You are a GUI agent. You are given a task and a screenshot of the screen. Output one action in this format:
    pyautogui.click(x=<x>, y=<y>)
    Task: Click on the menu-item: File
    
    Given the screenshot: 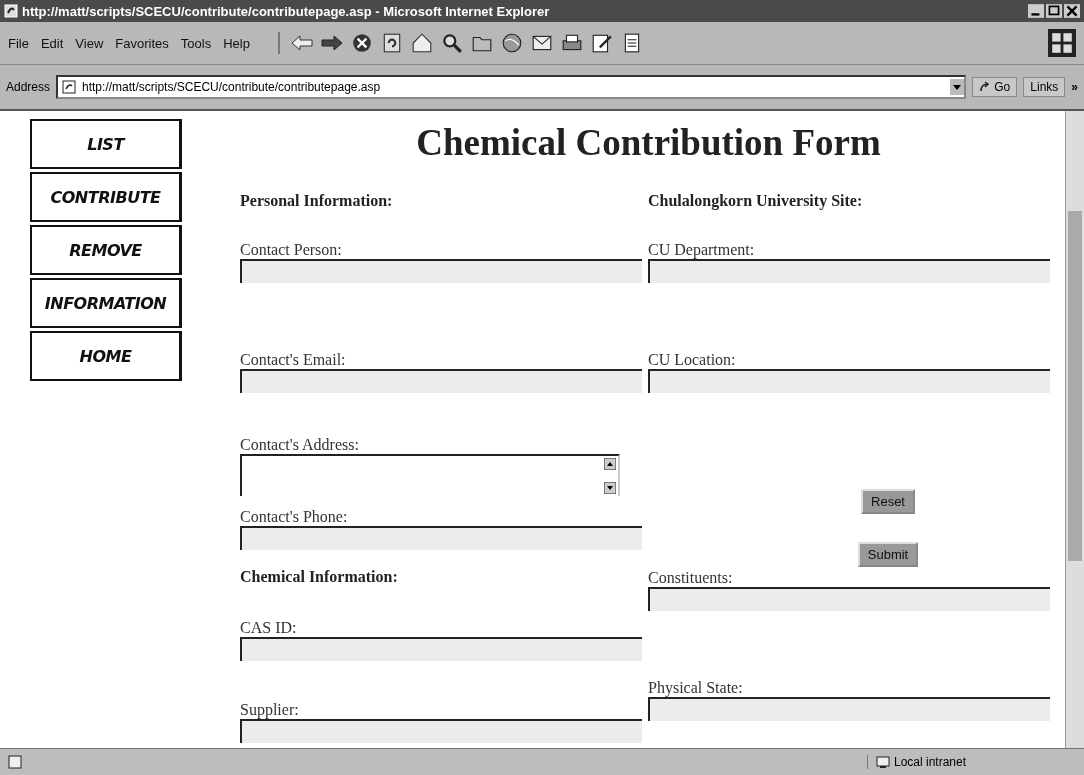 What is the action you would take?
    pyautogui.click(x=18, y=43)
    